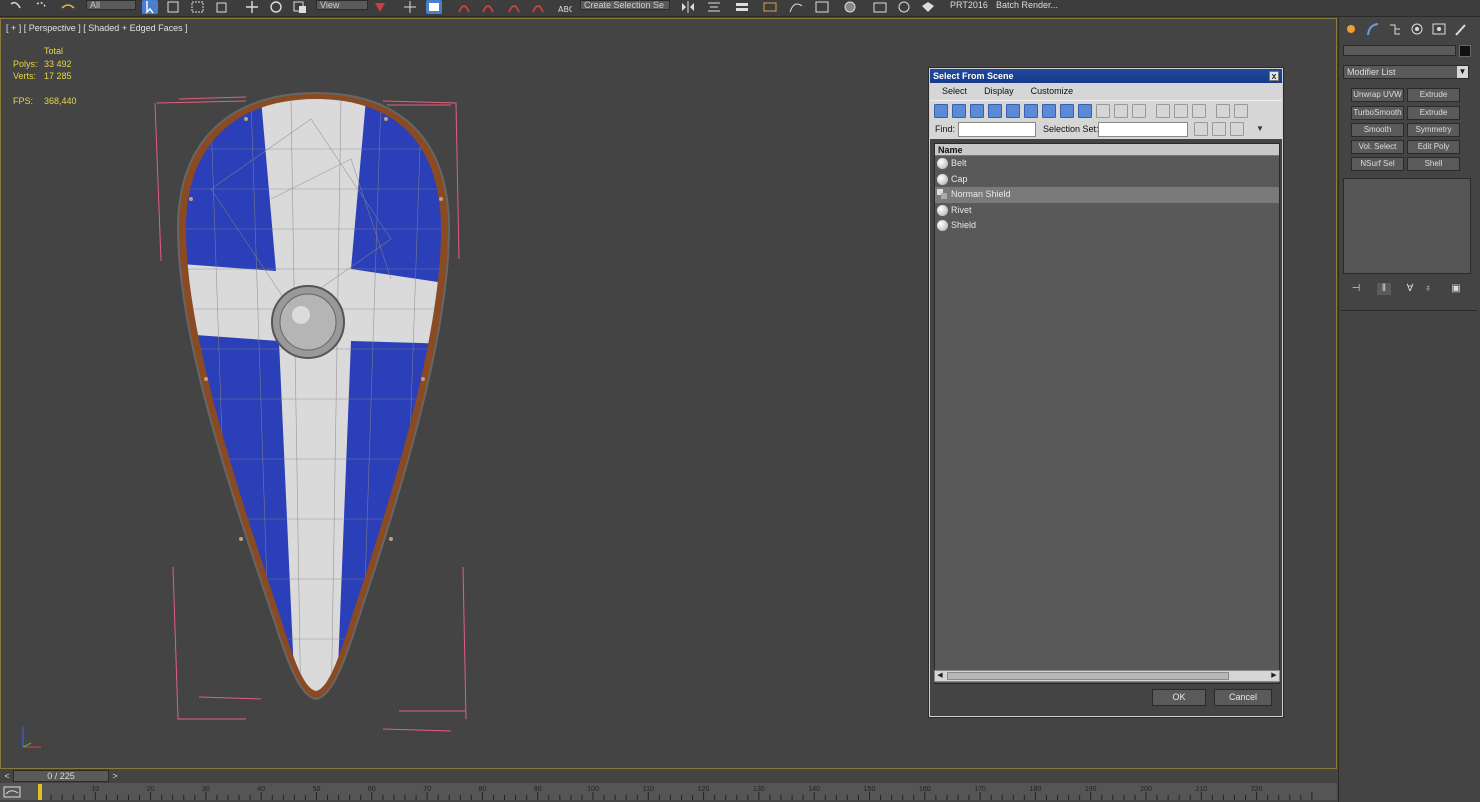  What do you see at coordinates (1107, 150) in the screenshot?
I see `column-header-name: Name` at bounding box center [1107, 150].